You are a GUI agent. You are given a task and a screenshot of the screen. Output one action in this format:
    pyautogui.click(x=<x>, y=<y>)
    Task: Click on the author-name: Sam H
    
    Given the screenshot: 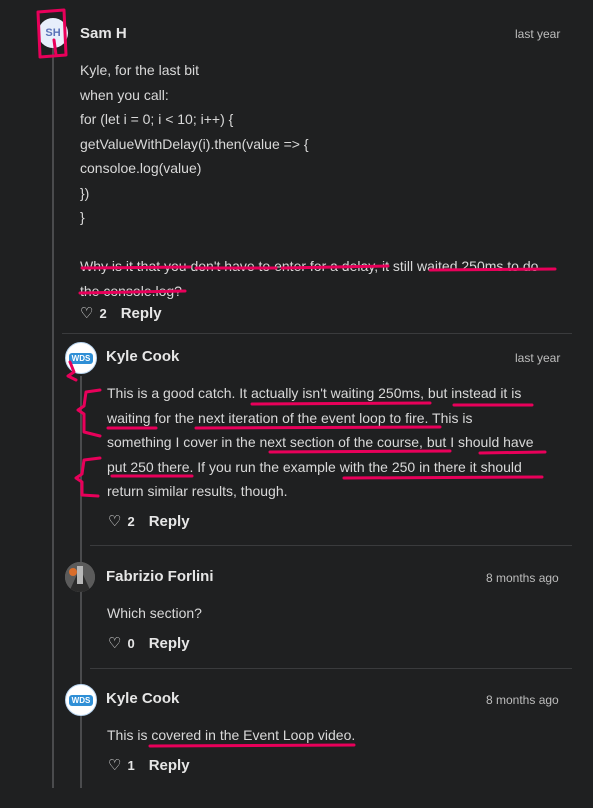 What is the action you would take?
    pyautogui.click(x=103, y=33)
    